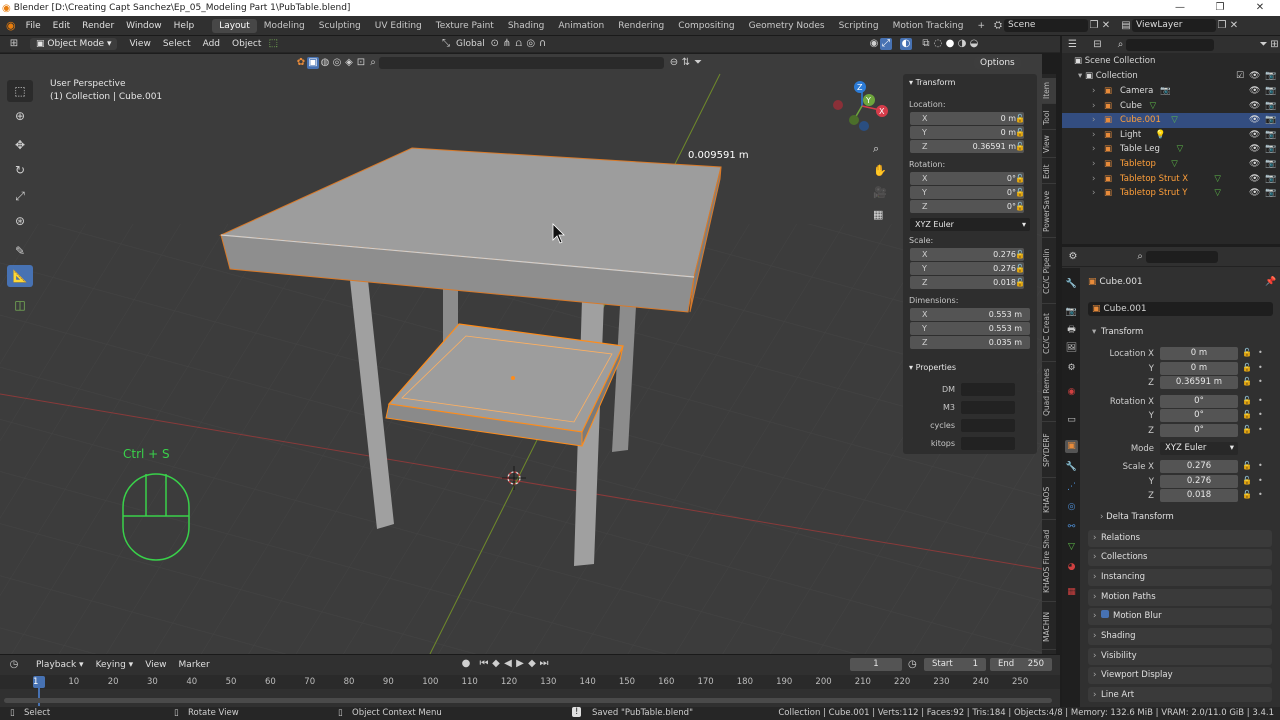 The image size is (1280, 720). Describe the element at coordinates (967, 282) in the screenshot. I see `scale-z-field: Z 0.018` at that location.